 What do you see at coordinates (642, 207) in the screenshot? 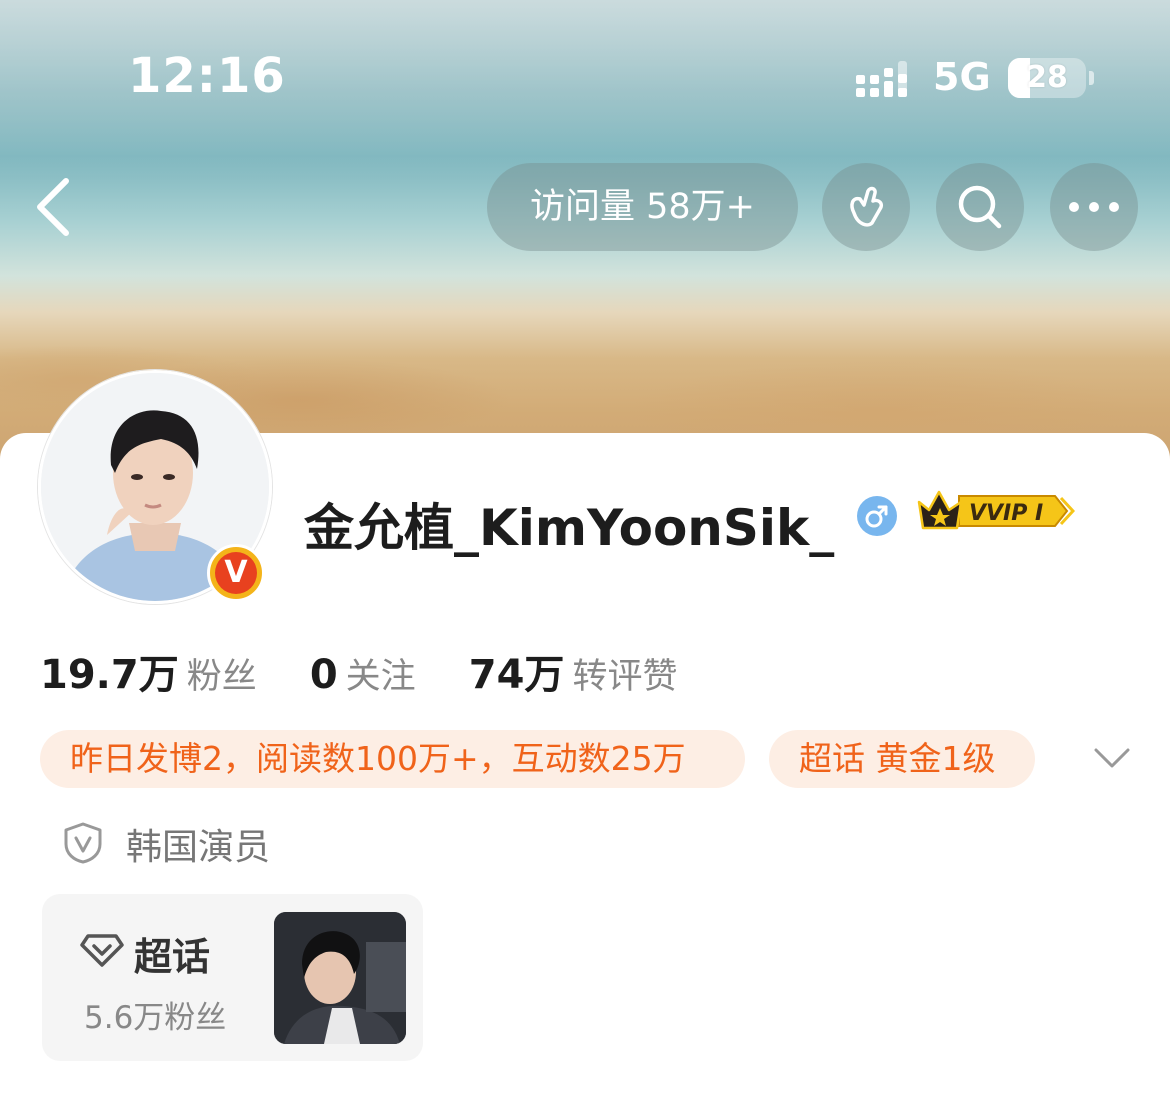
I see `visits-count-button: 访问量 58万+` at bounding box center [642, 207].